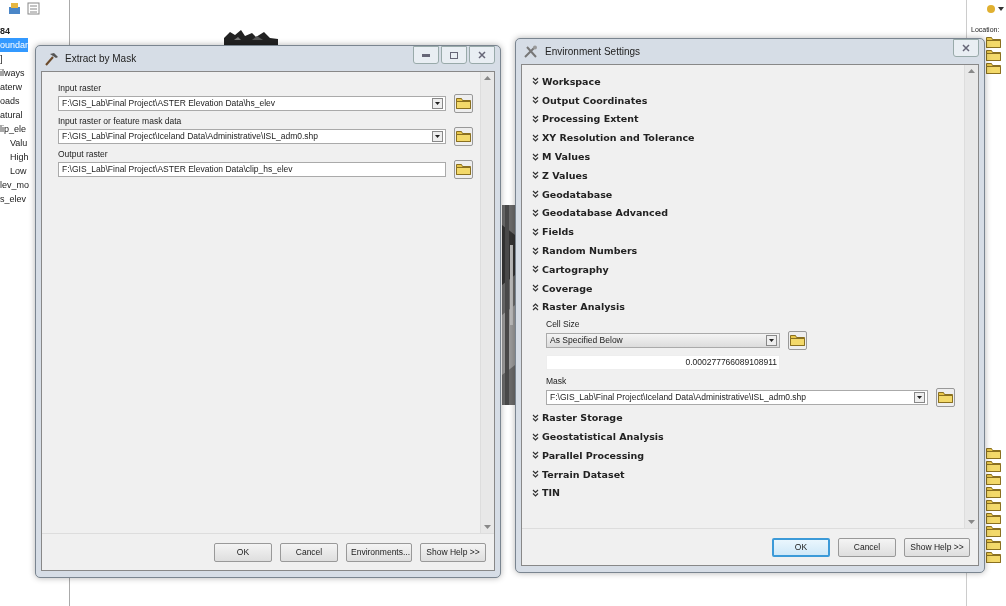 This screenshot has height=606, width=1006. Describe the element at coordinates (14, 185) in the screenshot. I see `layer-item: lev_mo` at that location.